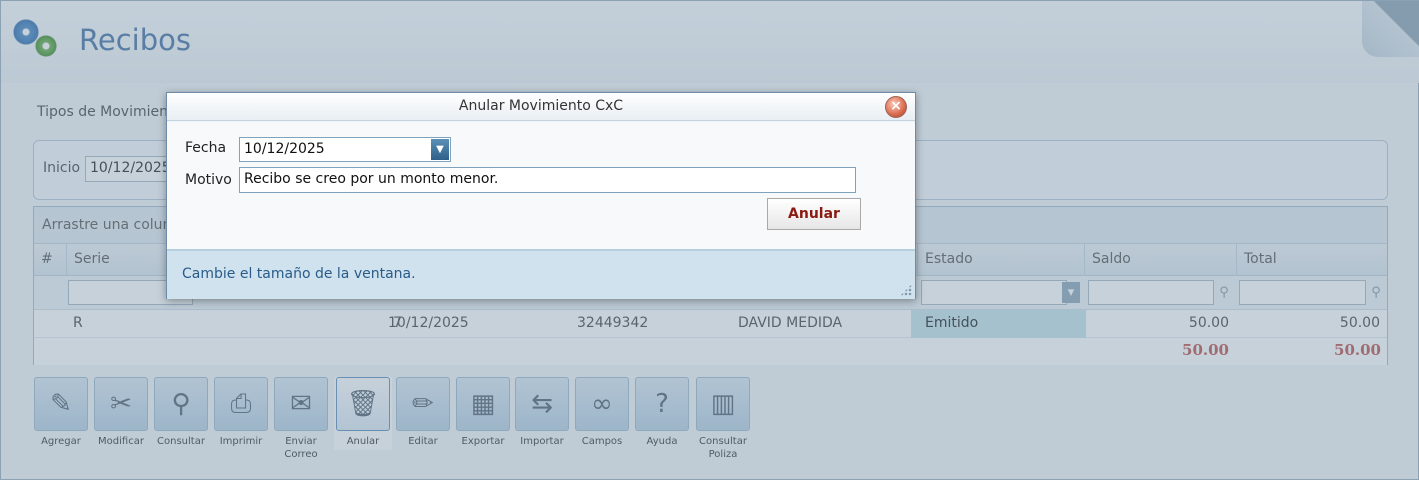  Describe the element at coordinates (814, 214) in the screenshot. I see `anular-button: Anular` at that location.